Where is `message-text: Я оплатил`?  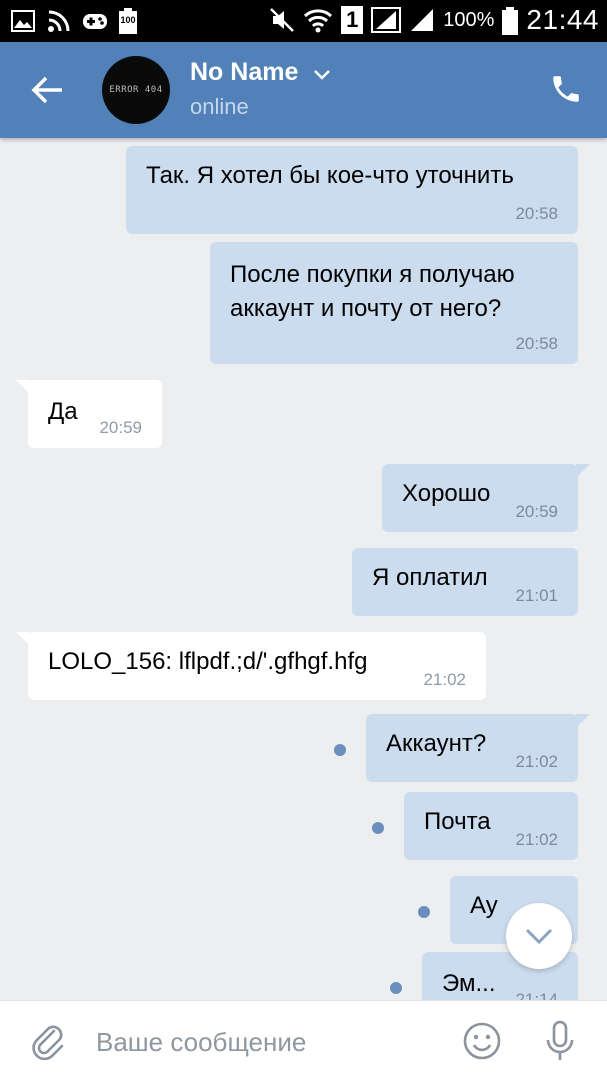 message-text: Я оплатил is located at coordinates (430, 577).